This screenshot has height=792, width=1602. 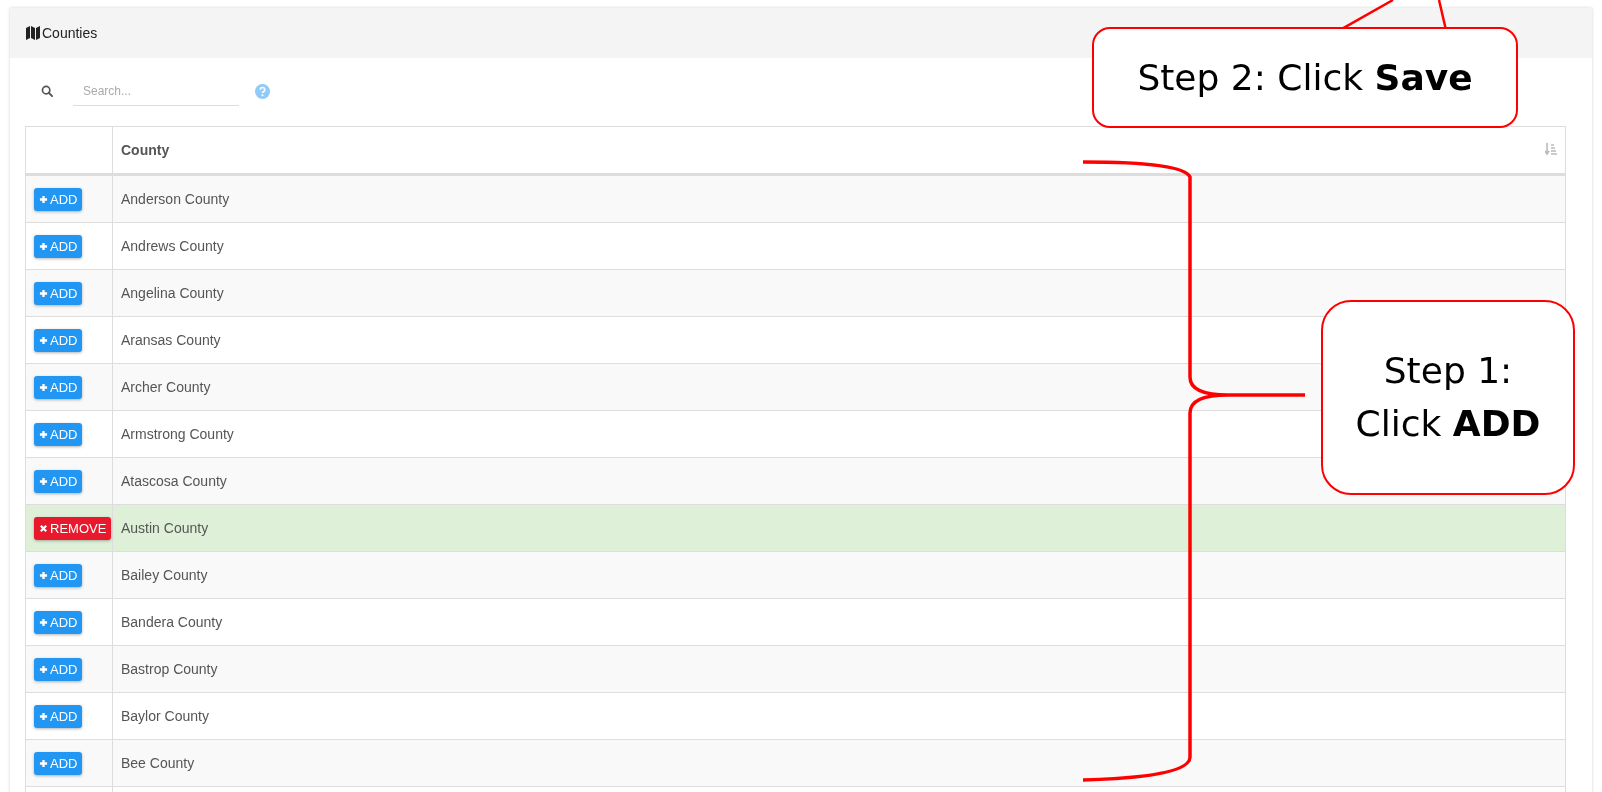 What do you see at coordinates (1448, 397) in the screenshot?
I see `callout-text: Step 1: Click ADD` at bounding box center [1448, 397].